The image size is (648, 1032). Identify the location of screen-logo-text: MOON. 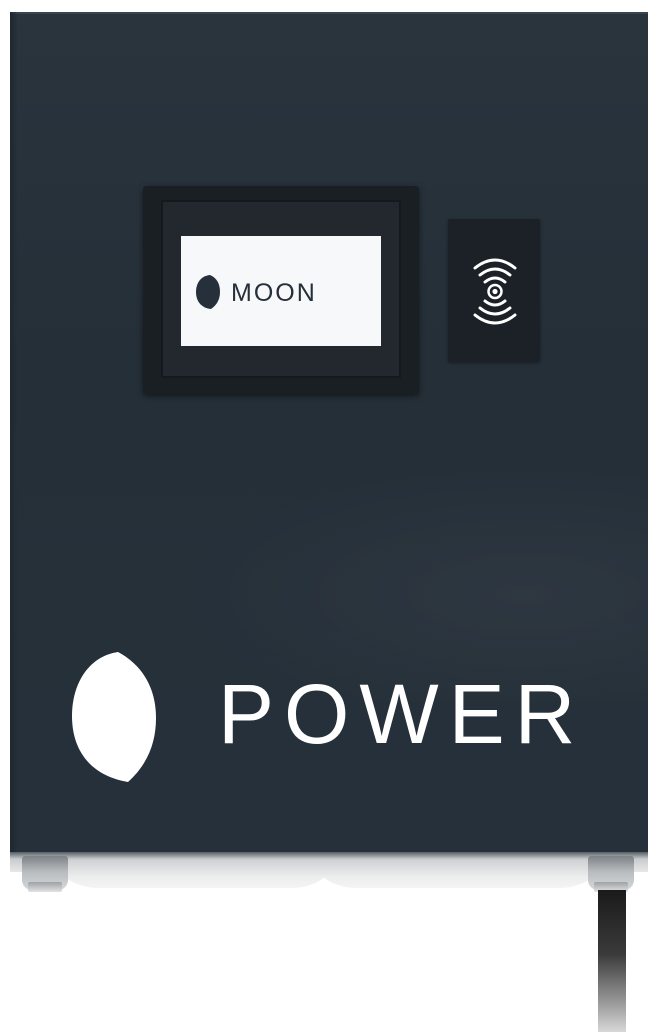
(274, 293).